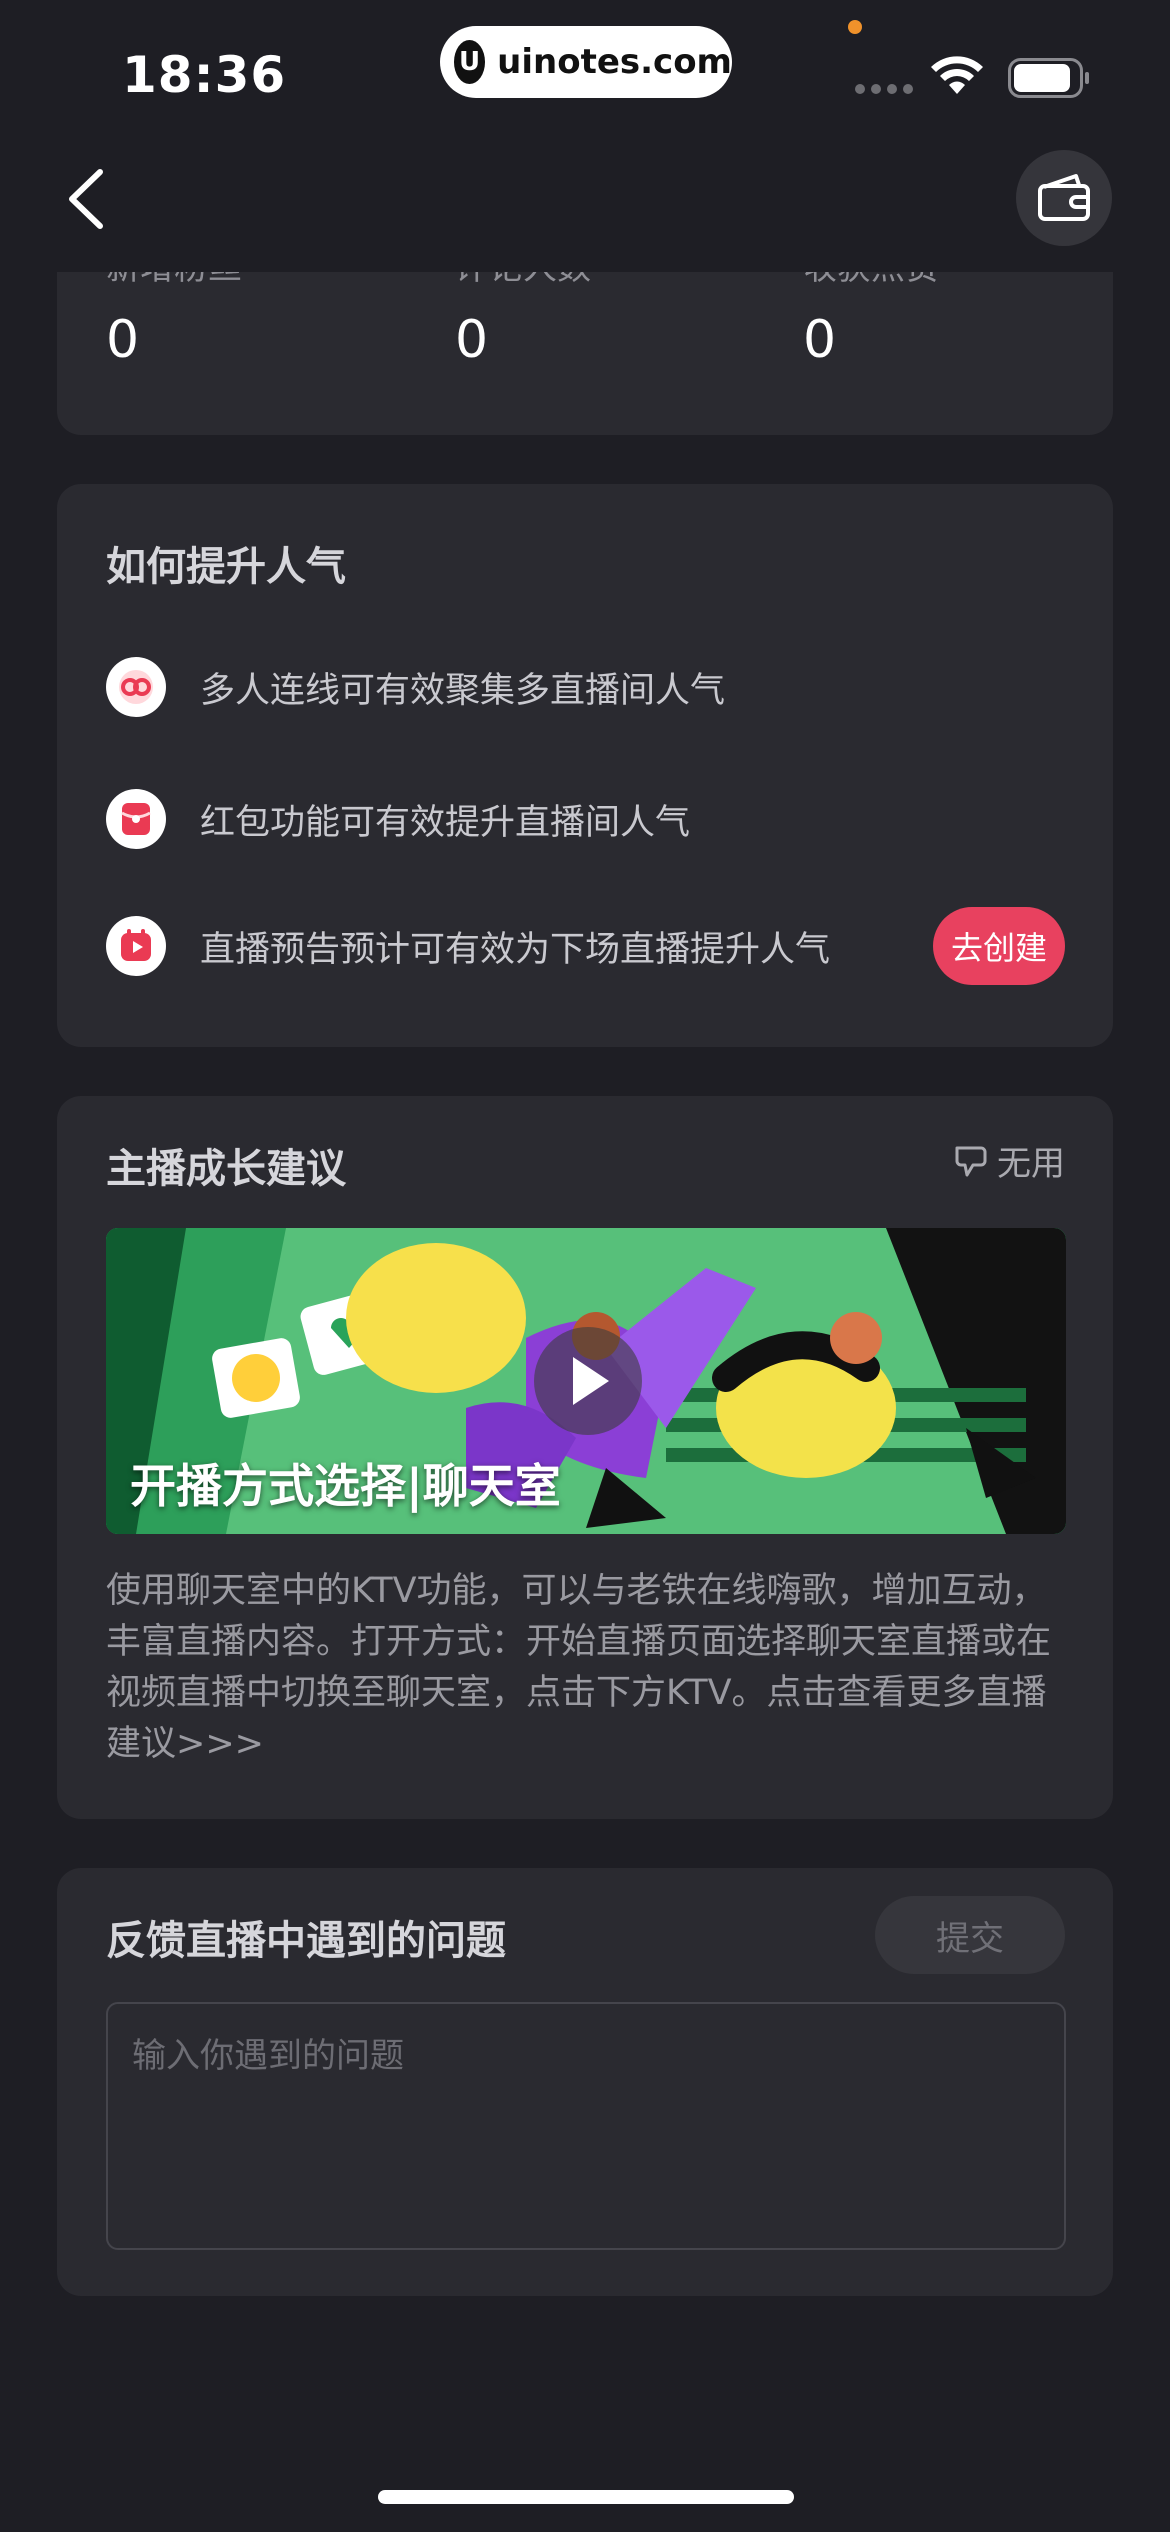  Describe the element at coordinates (87, 199) in the screenshot. I see `back-chevron-icon` at that location.